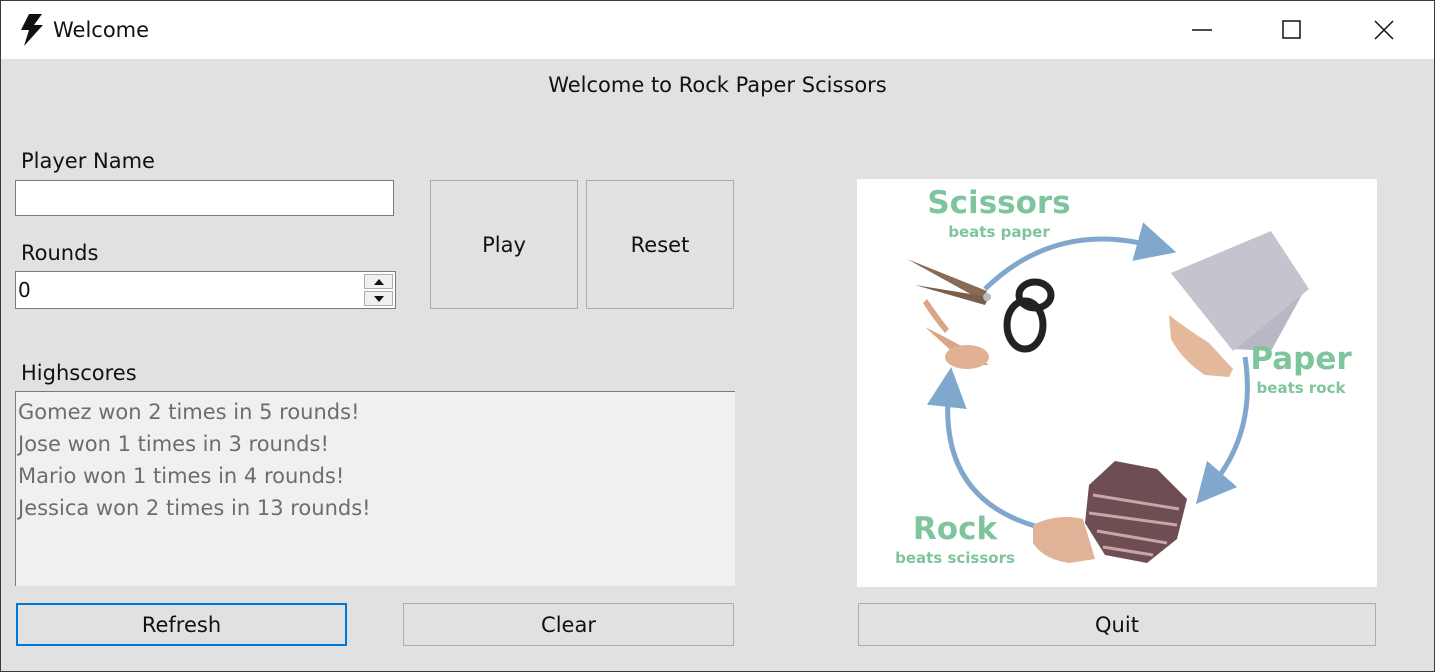  I want to click on play-button: Play, so click(504, 244).